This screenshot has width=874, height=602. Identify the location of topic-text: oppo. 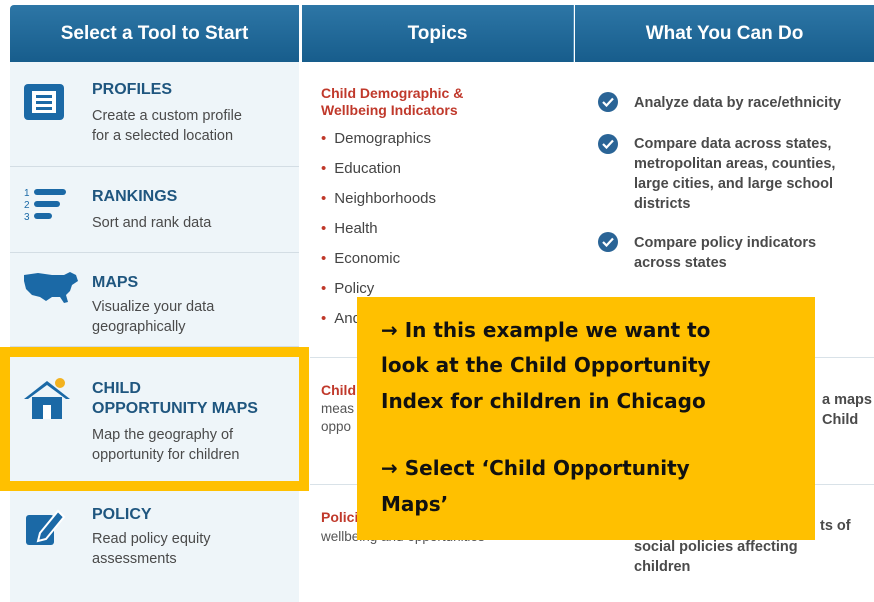
(336, 426).